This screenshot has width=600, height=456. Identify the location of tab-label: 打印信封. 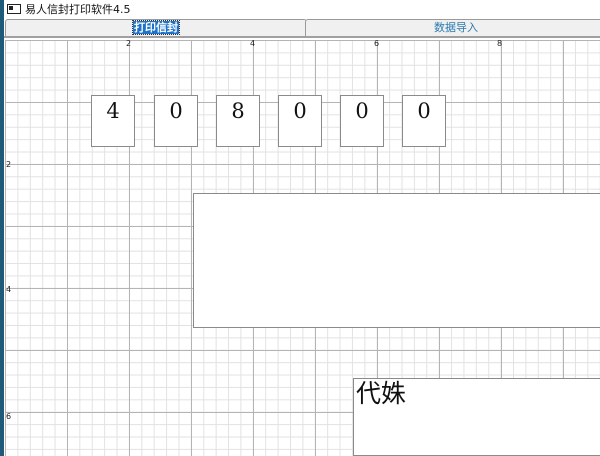
(156, 27).